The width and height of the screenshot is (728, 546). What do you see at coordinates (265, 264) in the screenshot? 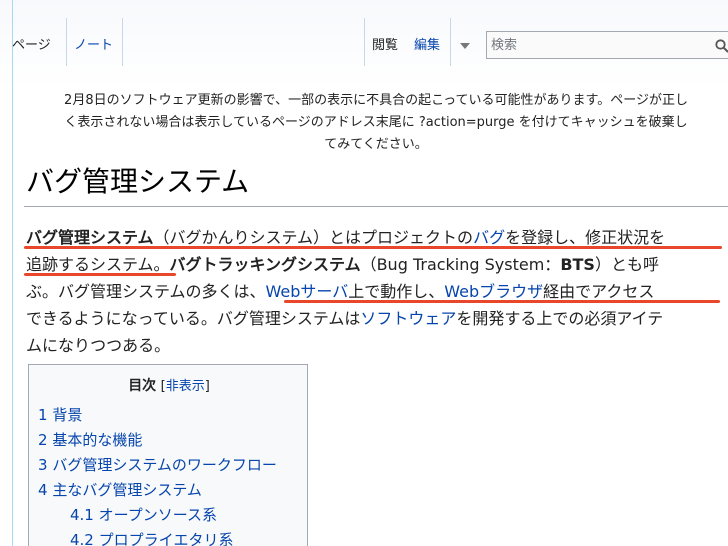
I see `bold-term: バグトラッキングシステム` at bounding box center [265, 264].